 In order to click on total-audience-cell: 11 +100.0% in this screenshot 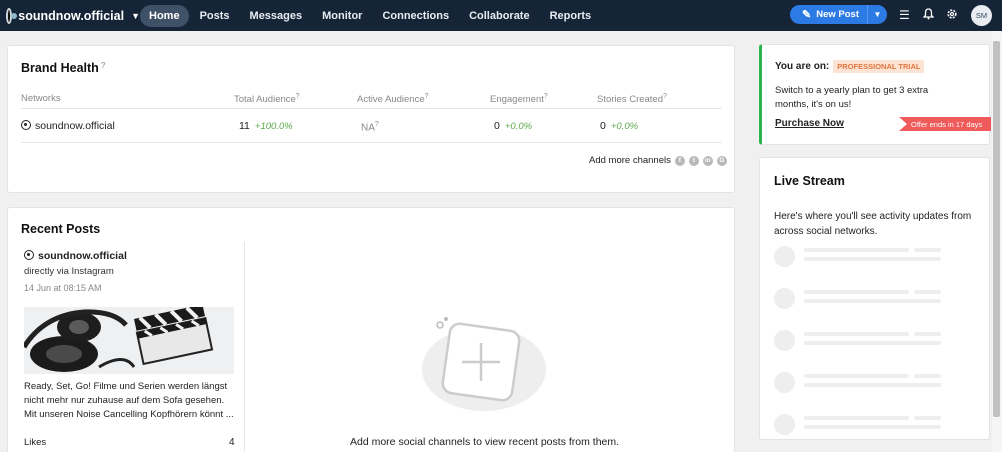, I will do `click(266, 126)`.